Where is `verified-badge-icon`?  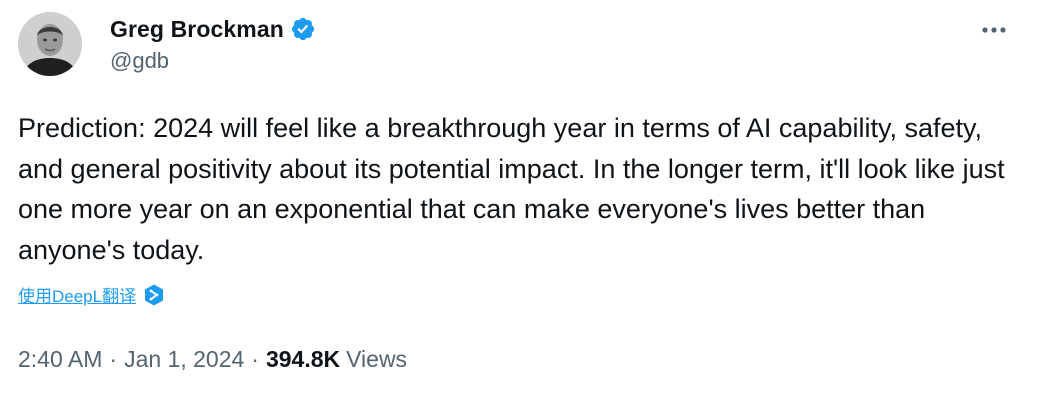
verified-badge-icon is located at coordinates (303, 29).